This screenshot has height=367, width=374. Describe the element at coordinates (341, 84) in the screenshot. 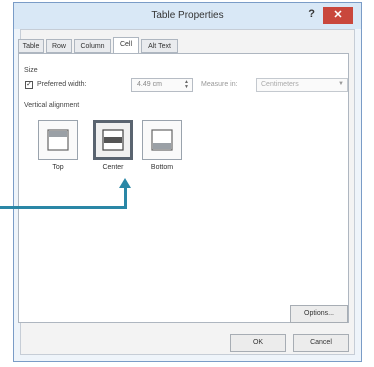

I see `chevron-down-icon: ▼` at that location.